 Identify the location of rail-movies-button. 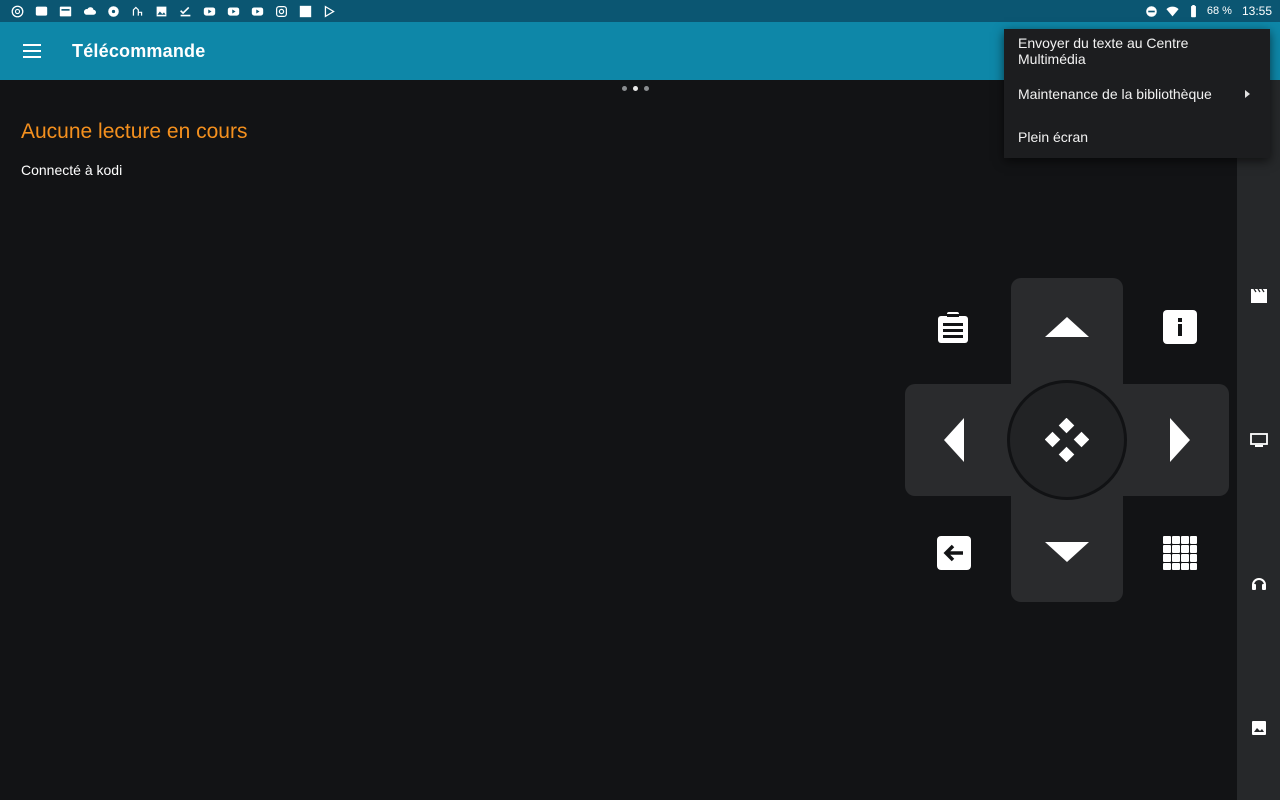
(1258, 296).